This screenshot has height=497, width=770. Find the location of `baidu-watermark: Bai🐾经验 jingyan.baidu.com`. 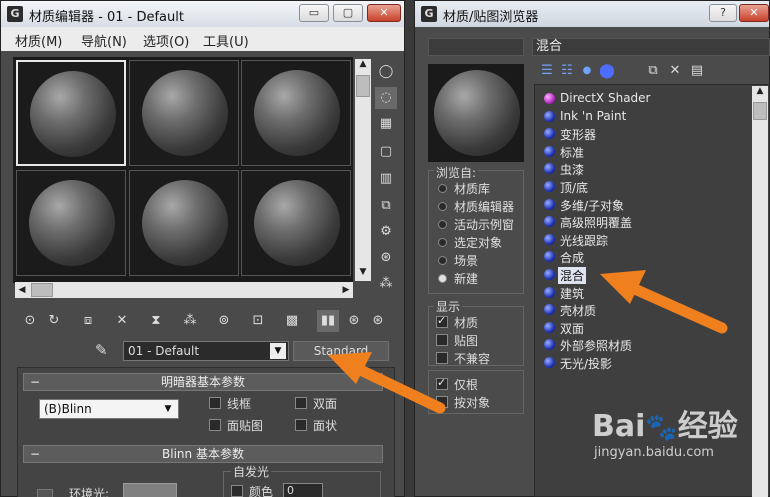

baidu-watermark: Bai🐾经验 jingyan.baidu.com is located at coordinates (665, 435).